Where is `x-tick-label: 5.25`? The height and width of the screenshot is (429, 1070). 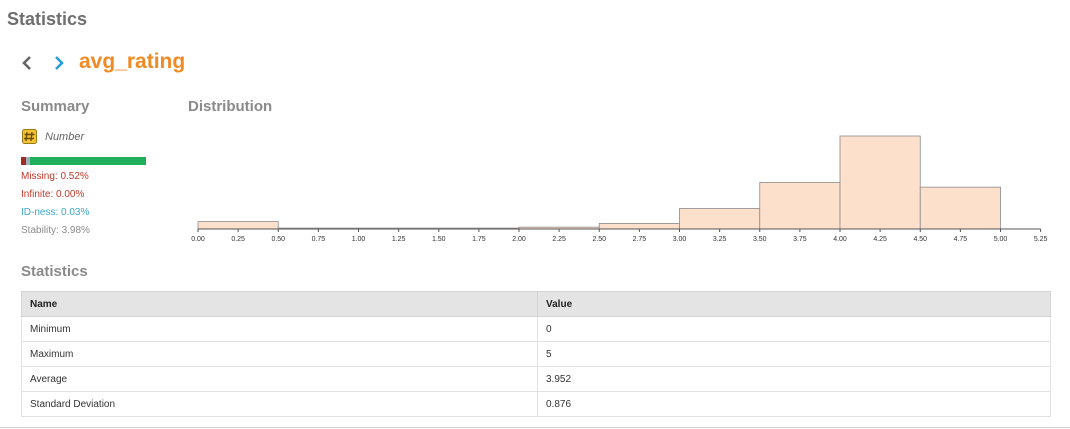
x-tick-label: 5.25 is located at coordinates (1041, 239).